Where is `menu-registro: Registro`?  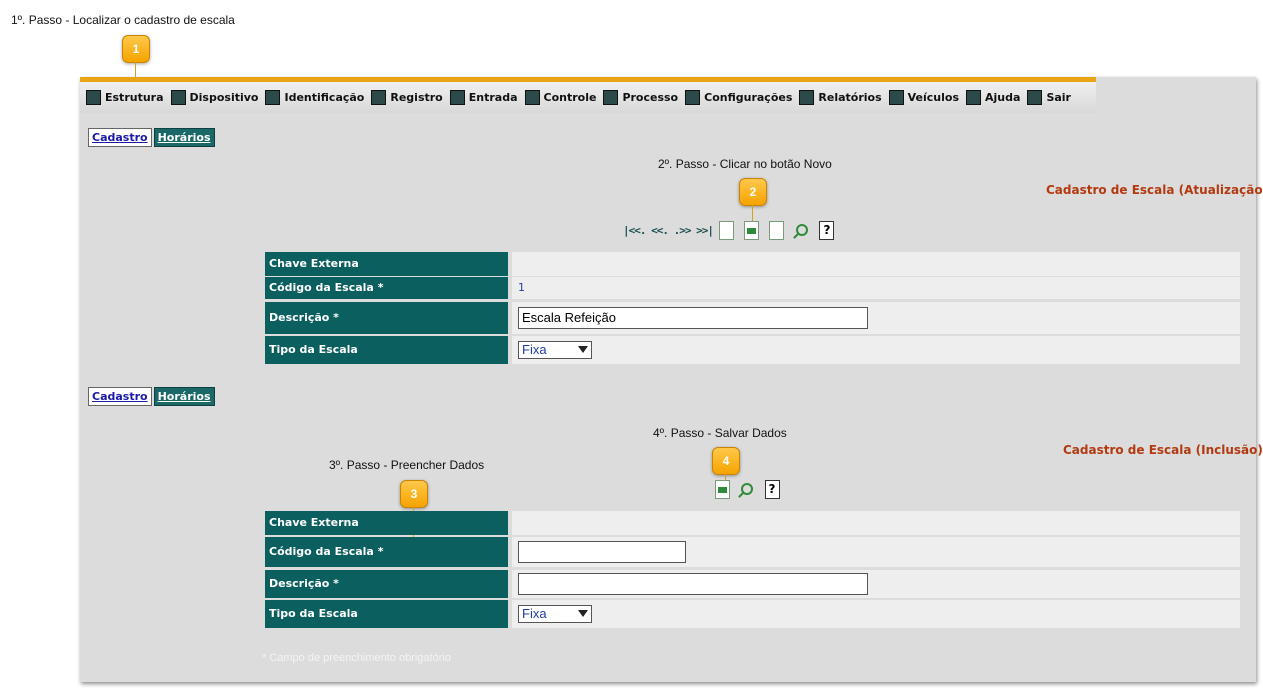
menu-registro: Registro is located at coordinates (407, 97).